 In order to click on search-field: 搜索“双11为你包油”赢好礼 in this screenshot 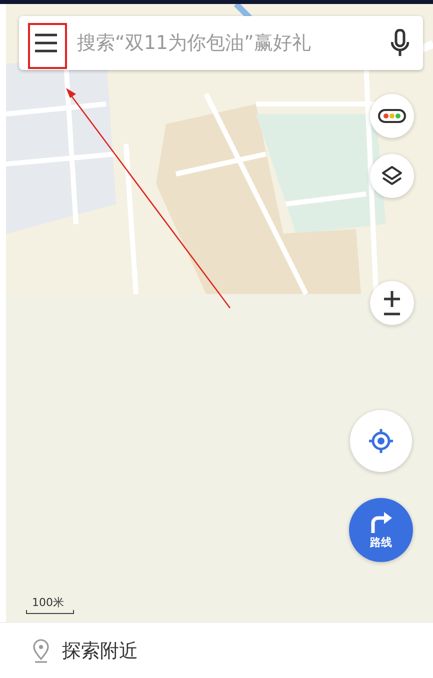, I will do `click(227, 43)`.